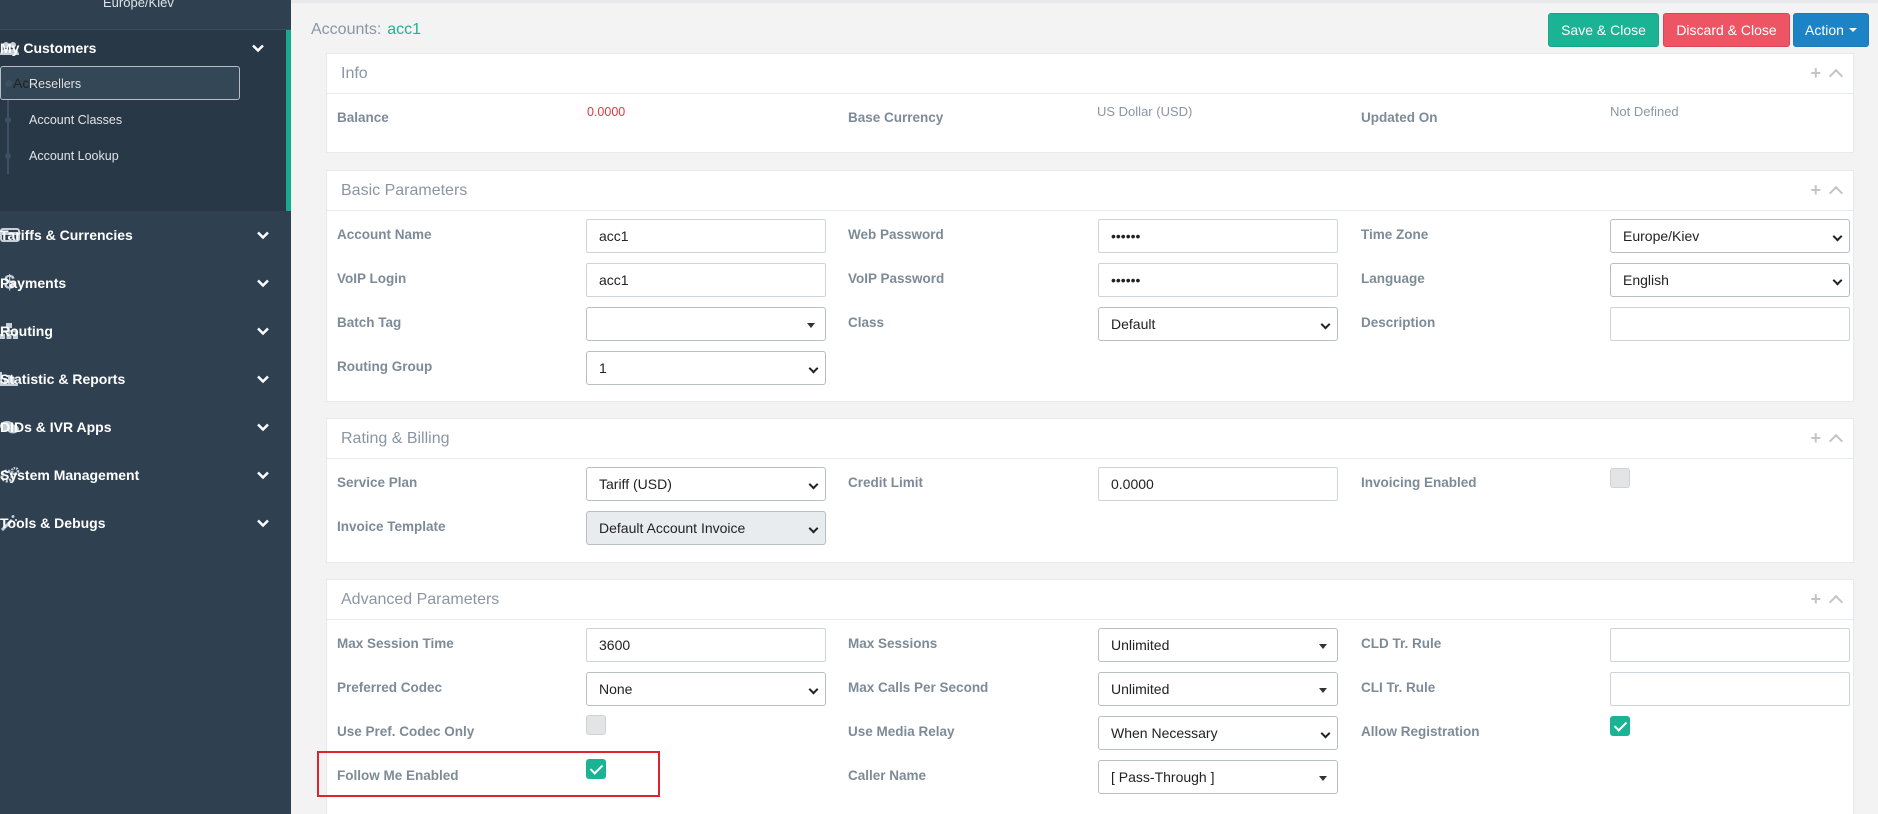 The image size is (1878, 814). I want to click on sidebar-label: Account Lookup, so click(74, 156).